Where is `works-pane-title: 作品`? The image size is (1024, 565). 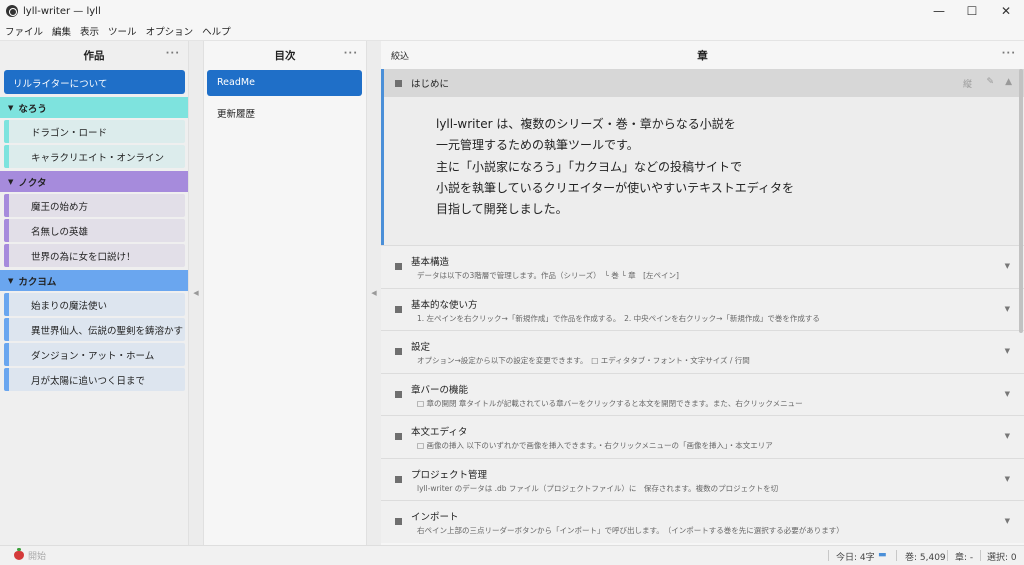
works-pane-title: 作品 is located at coordinates (94, 55).